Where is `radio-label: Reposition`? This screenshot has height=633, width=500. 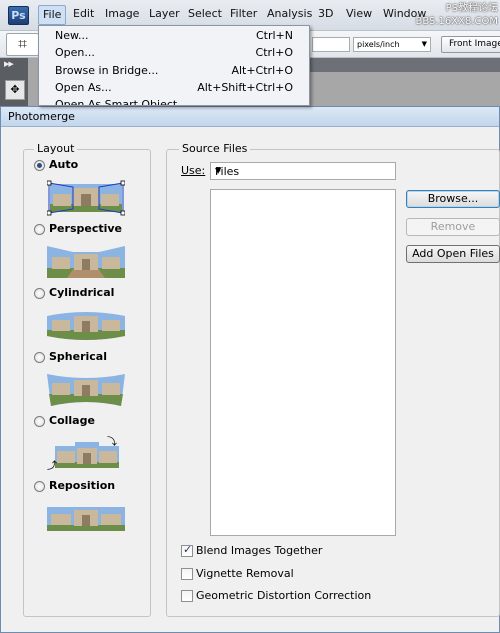 radio-label: Reposition is located at coordinates (82, 485).